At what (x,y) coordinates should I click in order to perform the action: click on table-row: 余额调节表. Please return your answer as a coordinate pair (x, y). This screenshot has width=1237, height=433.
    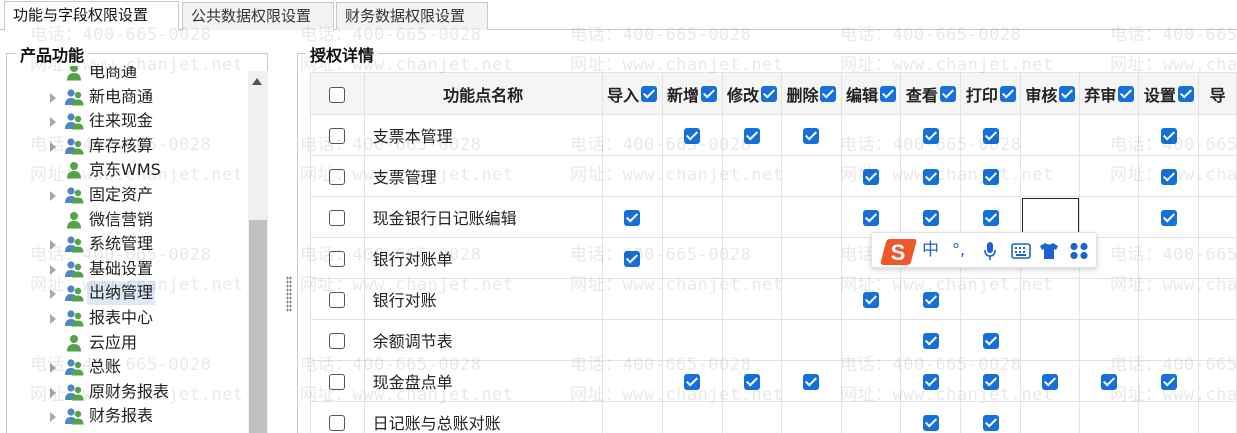
    Looking at the image, I should click on (773, 340).